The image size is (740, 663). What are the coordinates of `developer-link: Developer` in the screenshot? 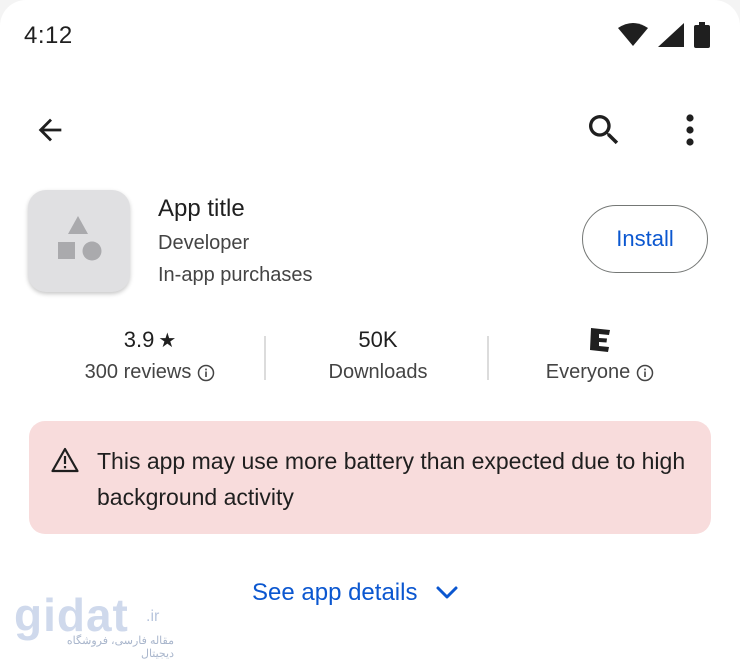 It's located at (203, 243).